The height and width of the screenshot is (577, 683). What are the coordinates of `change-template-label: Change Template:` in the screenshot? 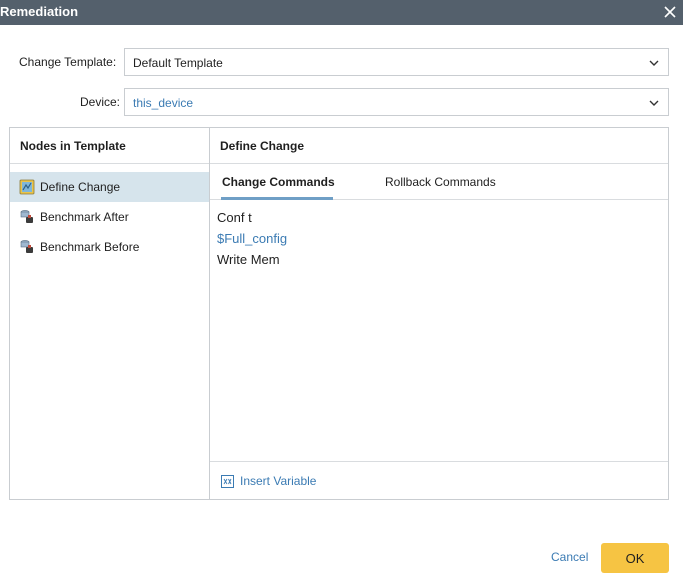 It's located at (68, 62).